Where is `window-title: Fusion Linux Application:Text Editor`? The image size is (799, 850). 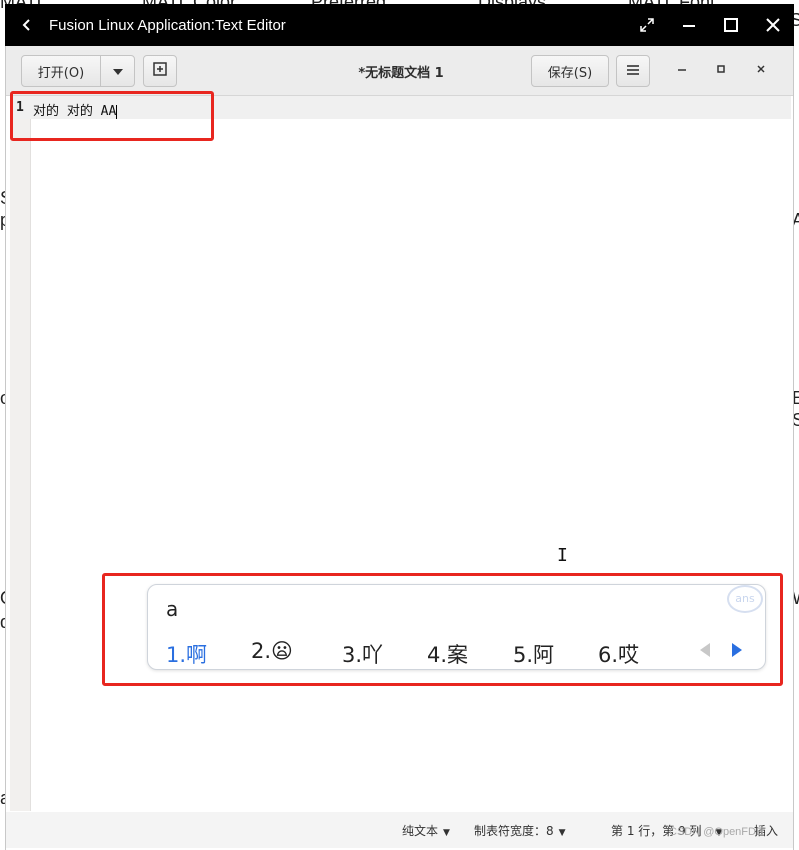
window-title: Fusion Linux Application:Text Editor is located at coordinates (167, 25).